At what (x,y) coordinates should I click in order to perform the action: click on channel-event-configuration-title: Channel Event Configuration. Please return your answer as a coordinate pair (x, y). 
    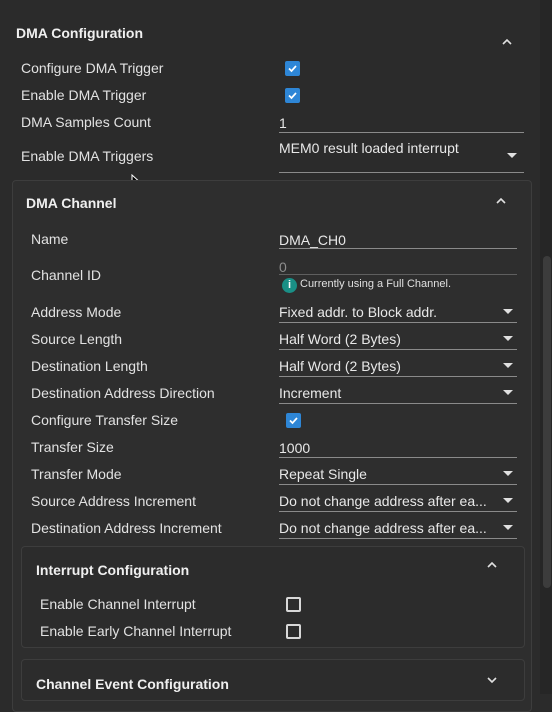
    Looking at the image, I should click on (132, 684).